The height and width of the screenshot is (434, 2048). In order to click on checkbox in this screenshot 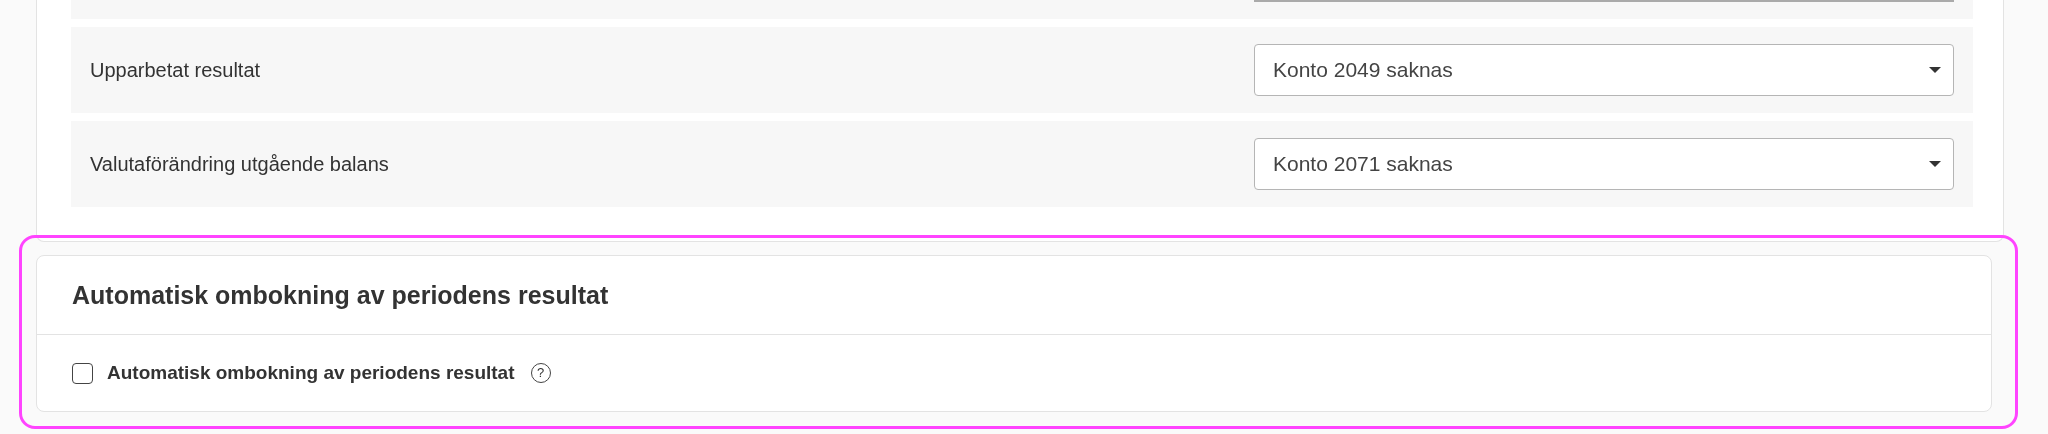, I will do `click(82, 373)`.